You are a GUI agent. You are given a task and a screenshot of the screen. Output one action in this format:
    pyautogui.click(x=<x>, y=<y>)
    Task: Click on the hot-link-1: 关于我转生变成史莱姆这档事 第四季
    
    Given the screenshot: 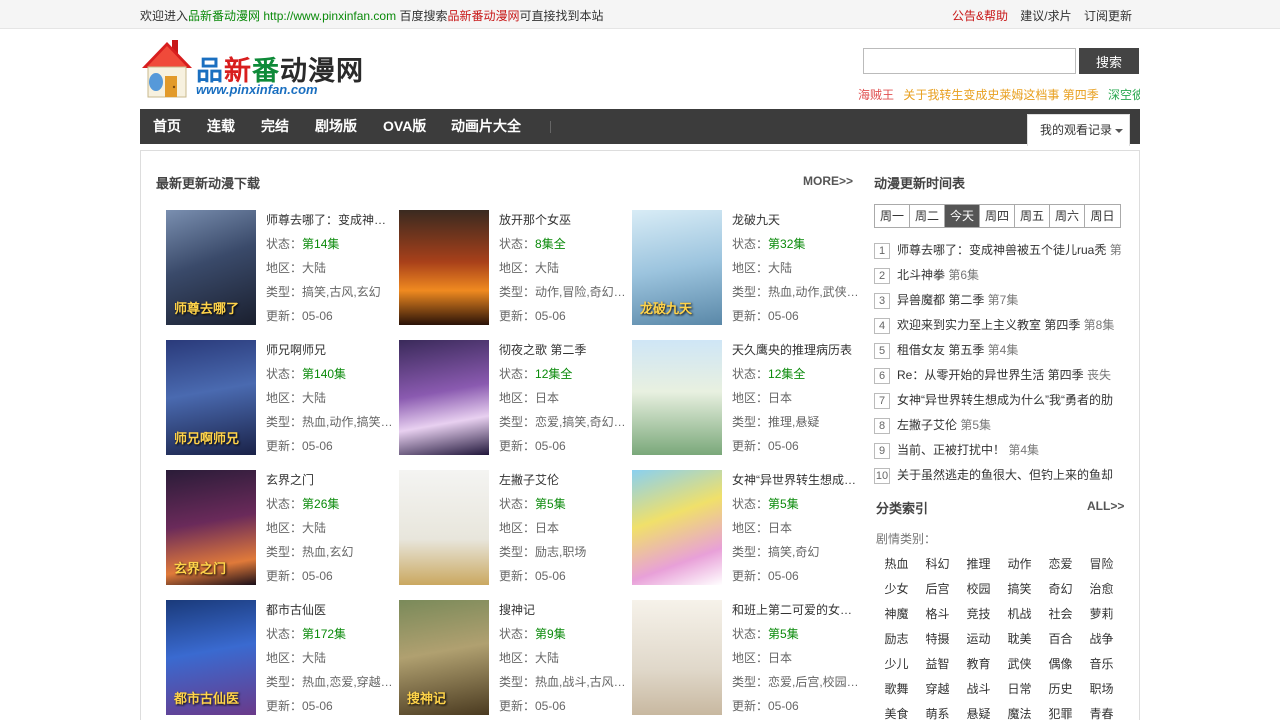 What is the action you would take?
    pyautogui.click(x=1000, y=95)
    